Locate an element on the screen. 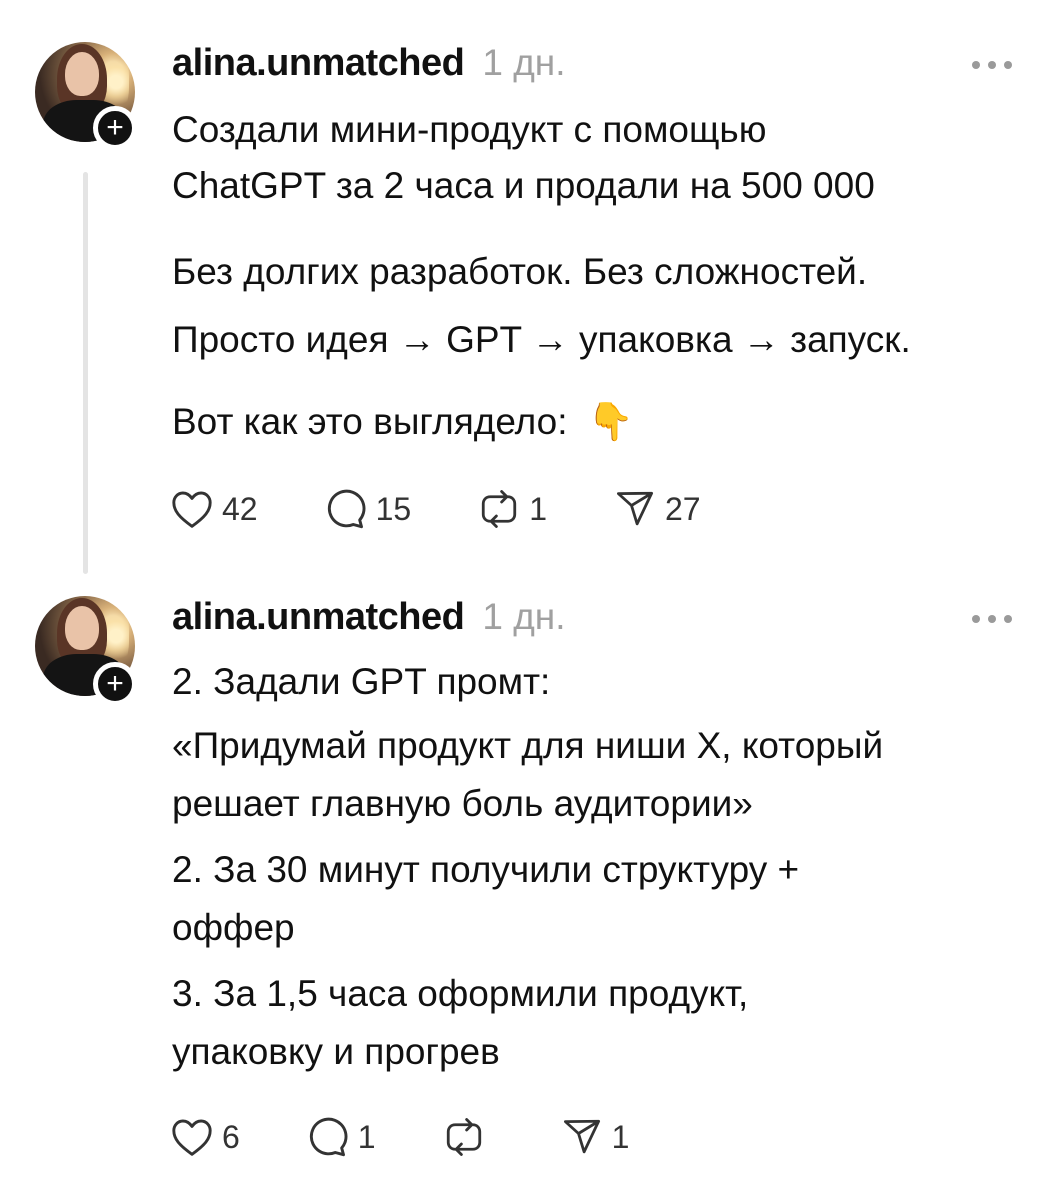 The image size is (1058, 1200). post-text-line: ChatGPT за 2 часа и продали на 500 000 is located at coordinates (523, 185).